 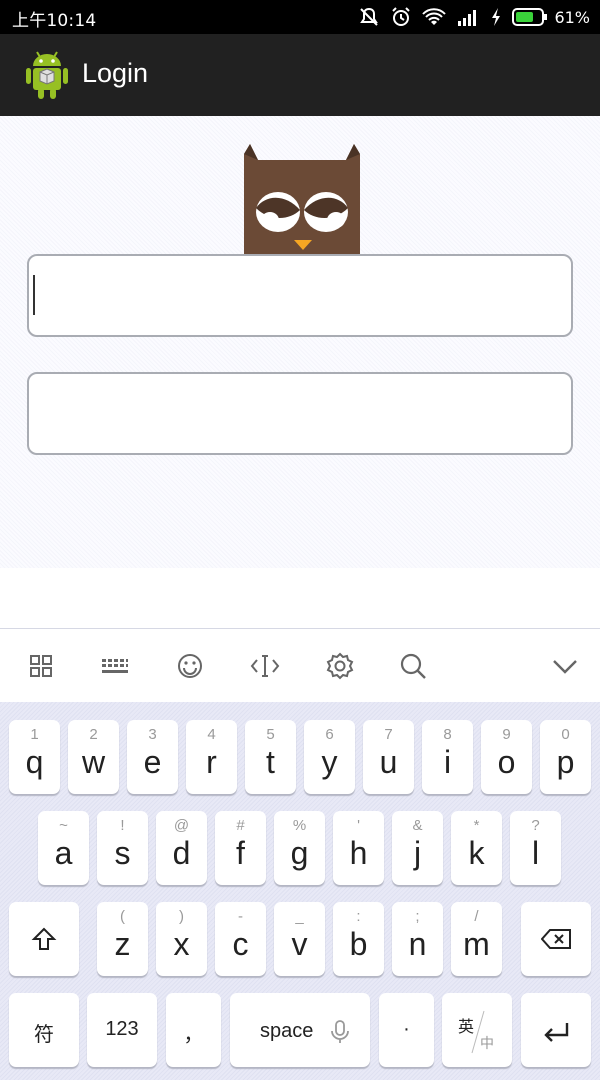 I want to click on key-i: 8i, so click(x=447, y=757).